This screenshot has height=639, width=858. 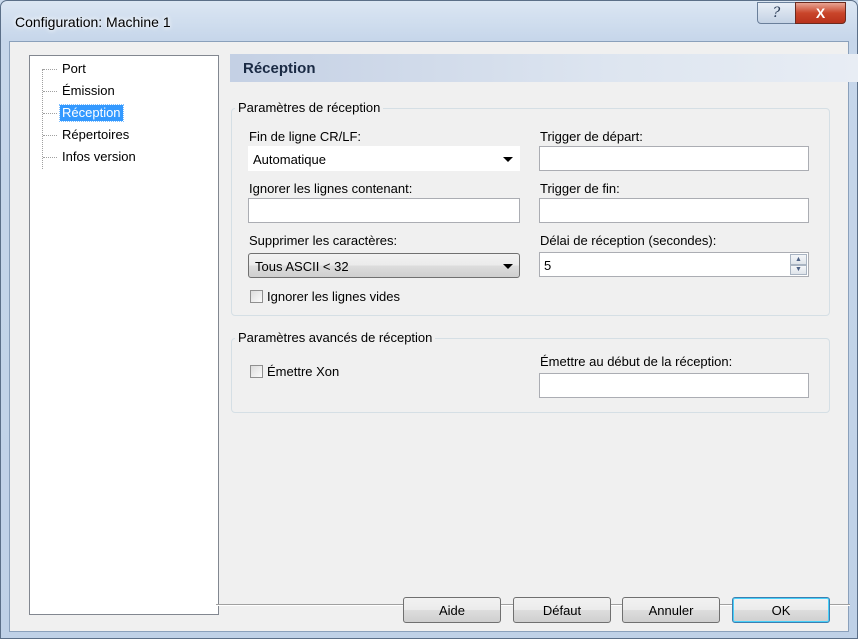 I want to click on trigger-end-label: Trigger de fin:, so click(x=580, y=188).